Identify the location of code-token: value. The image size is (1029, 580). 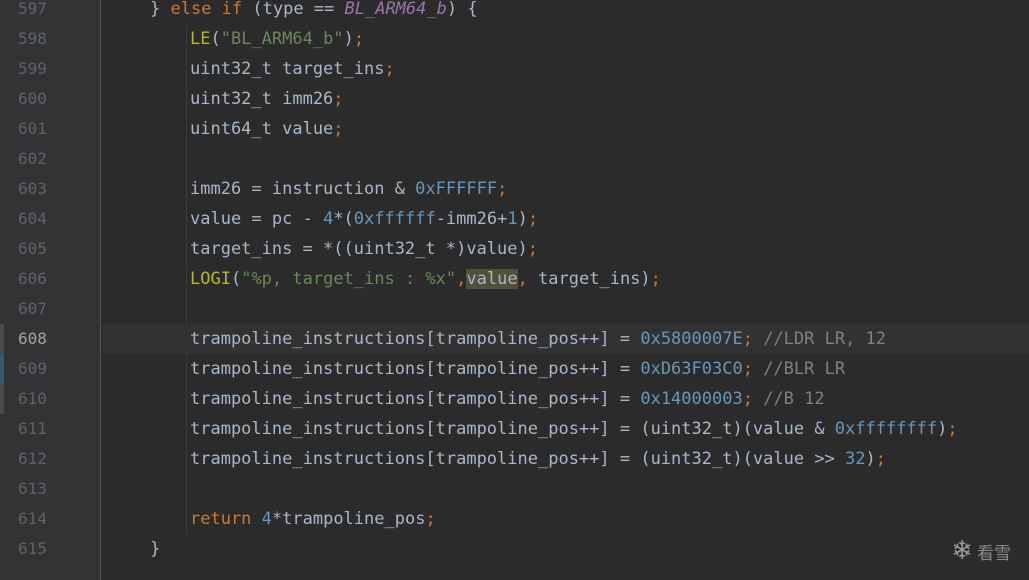
(492, 279).